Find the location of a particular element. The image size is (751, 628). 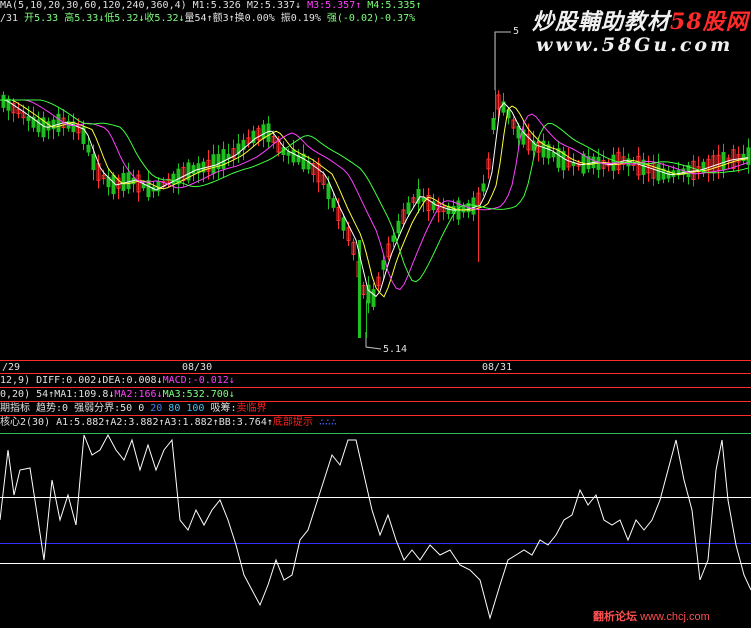

ma-legend-seg-2: M2:5.337↓ is located at coordinates (277, 5).